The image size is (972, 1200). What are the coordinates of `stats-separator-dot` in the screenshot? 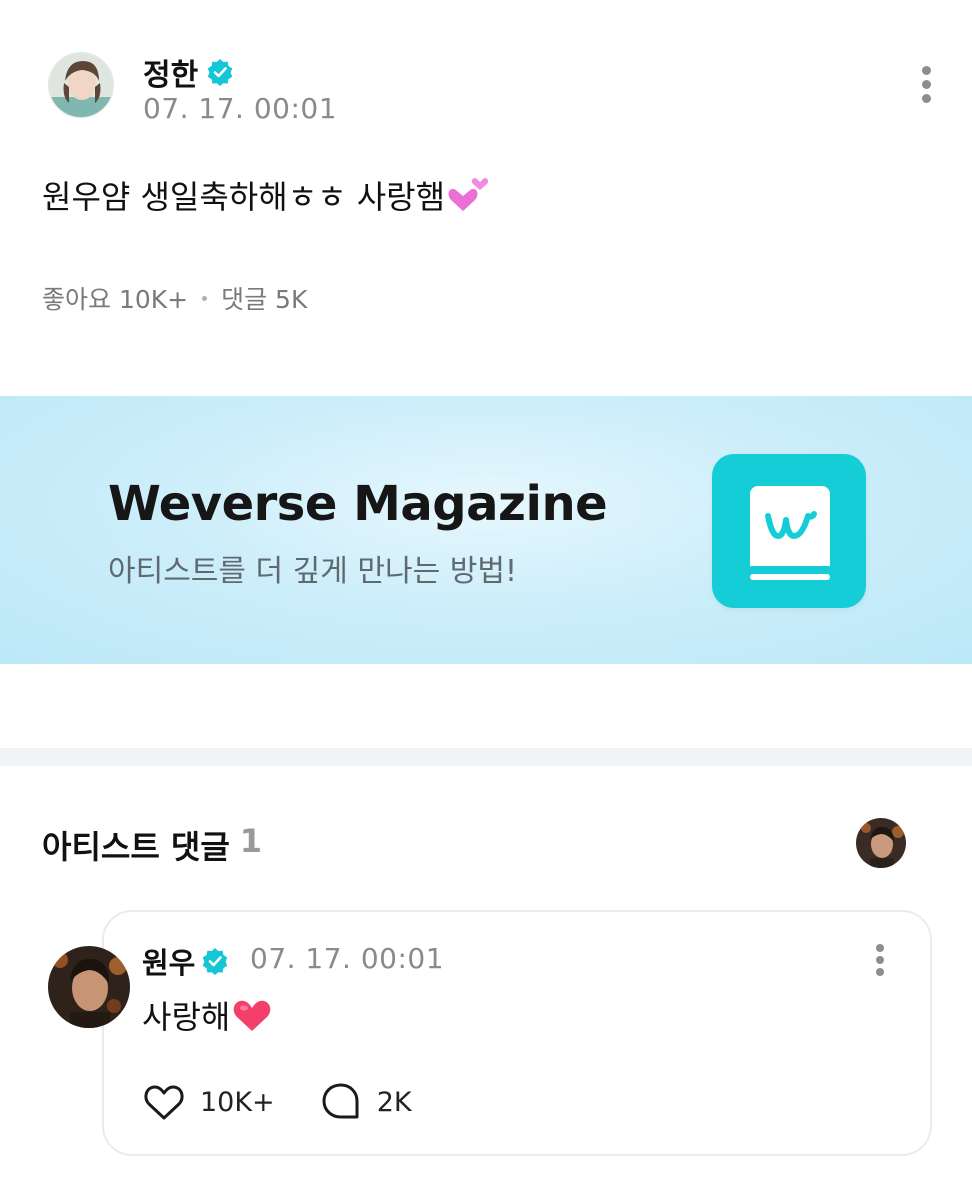 It's located at (205, 298).